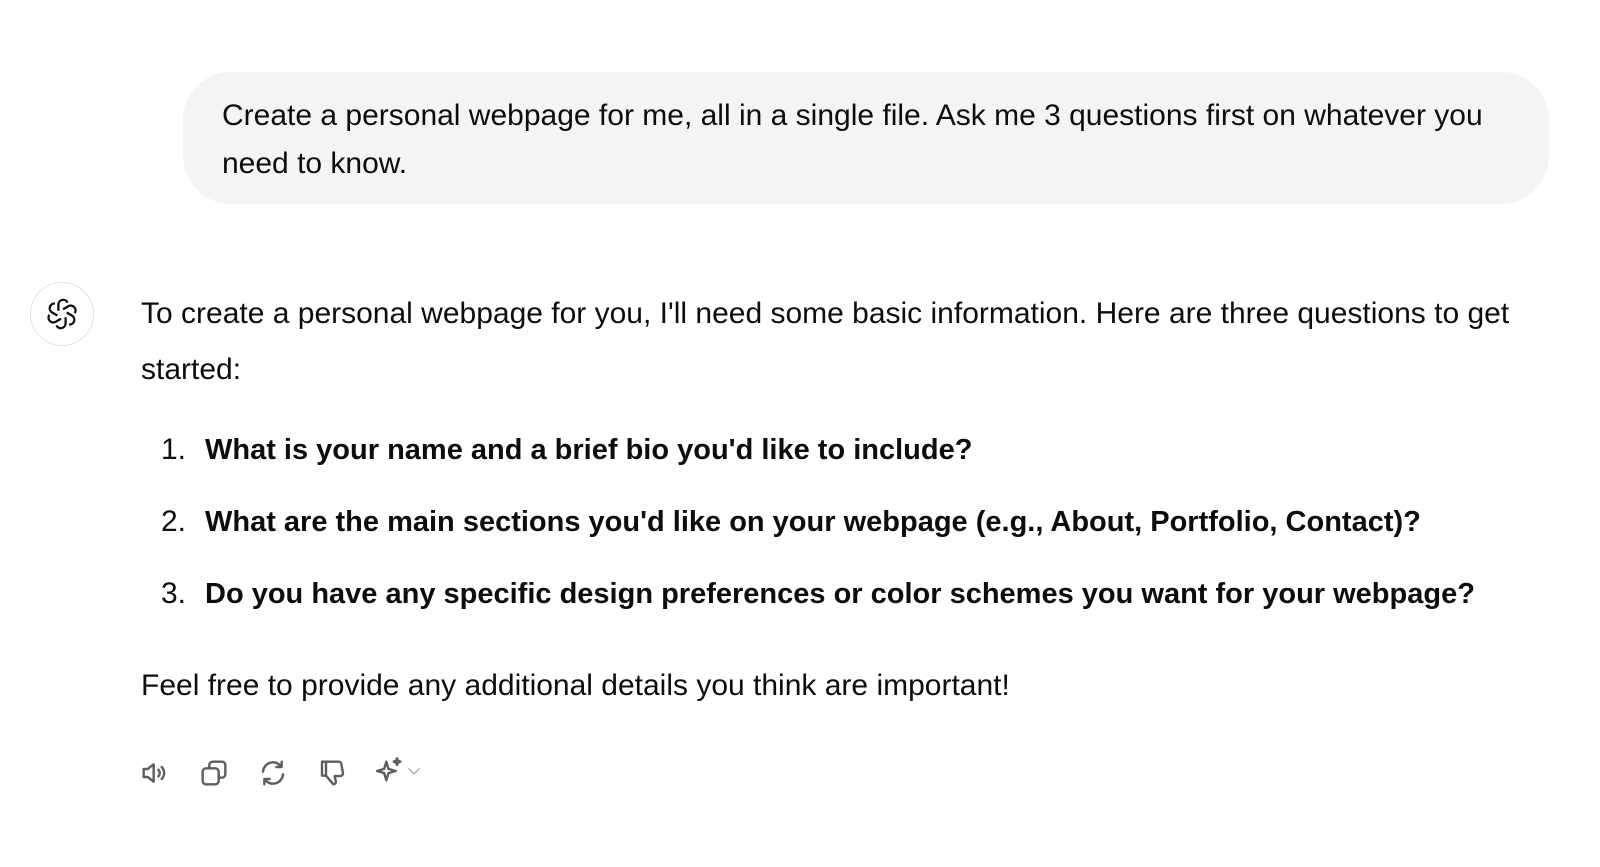  I want to click on copy-icon, so click(214, 773).